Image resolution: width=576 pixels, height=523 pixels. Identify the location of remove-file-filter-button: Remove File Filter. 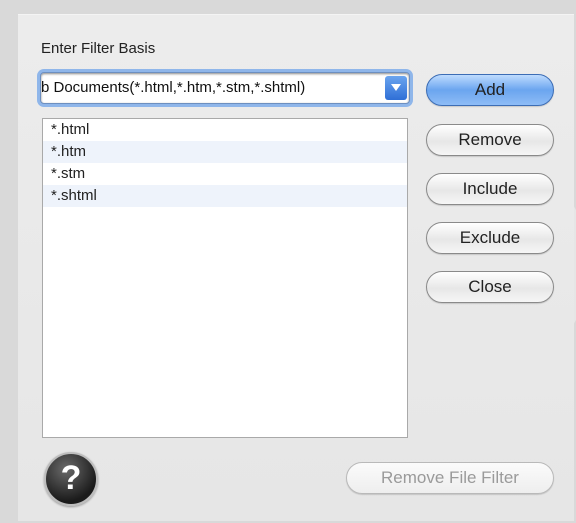
(450, 478).